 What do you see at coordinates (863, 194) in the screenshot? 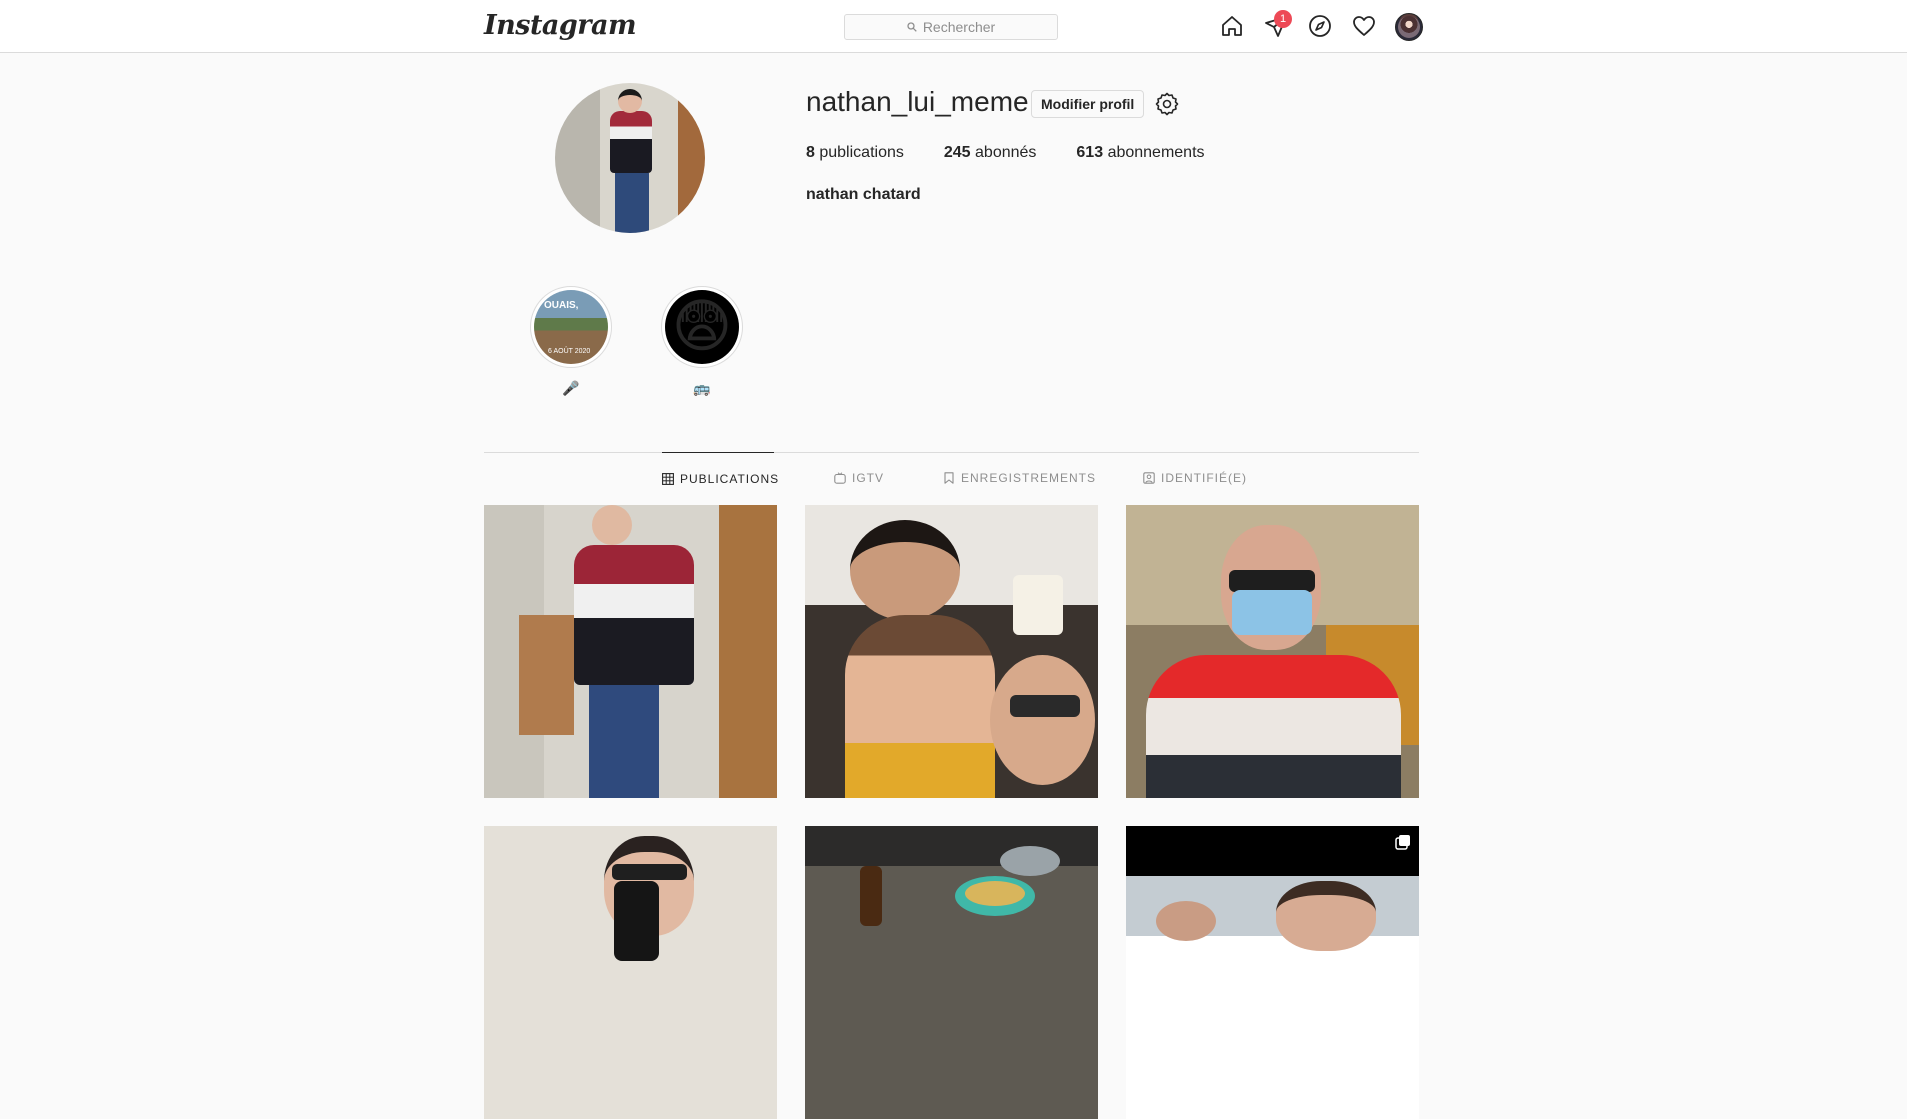
I see `profile-full-name: nathan chatard` at bounding box center [863, 194].